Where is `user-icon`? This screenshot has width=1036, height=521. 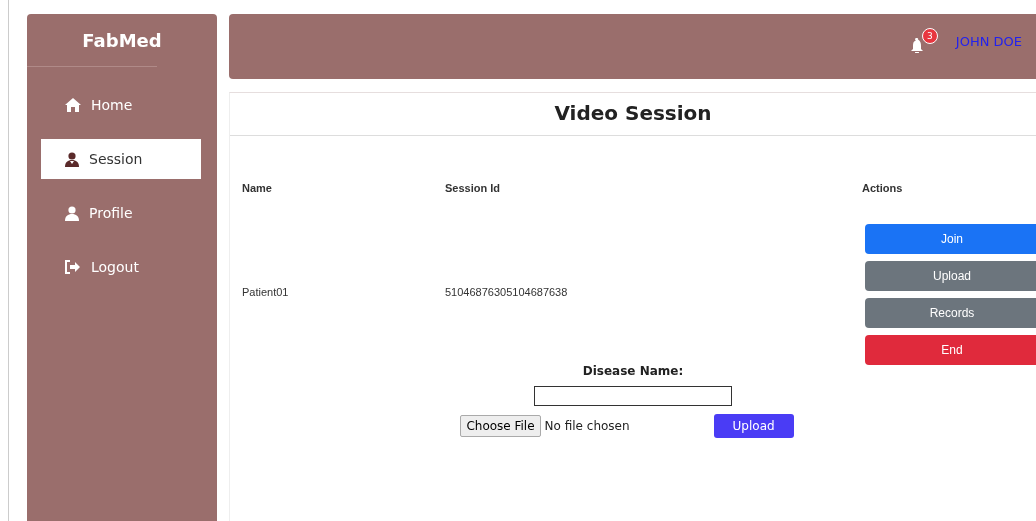 user-icon is located at coordinates (72, 213).